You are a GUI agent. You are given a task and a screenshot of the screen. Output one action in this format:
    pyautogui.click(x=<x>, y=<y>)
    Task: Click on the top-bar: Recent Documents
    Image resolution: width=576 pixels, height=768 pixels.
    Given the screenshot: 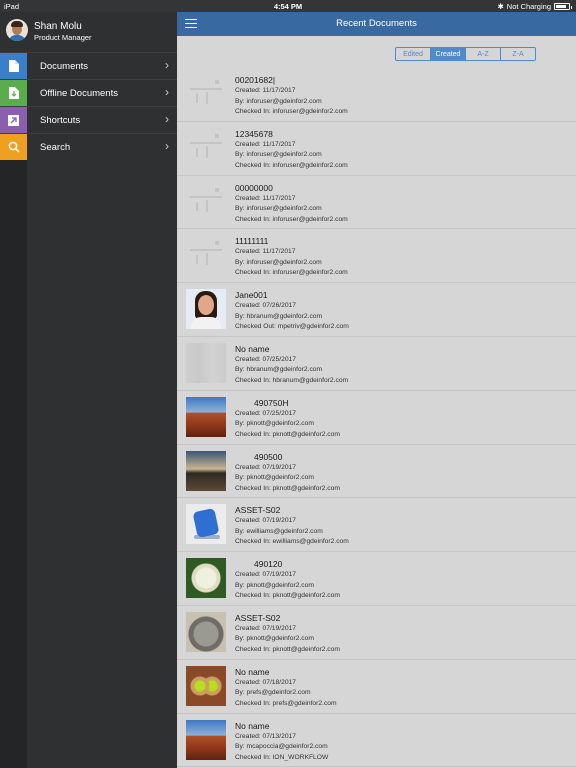 What is the action you would take?
    pyautogui.click(x=376, y=24)
    